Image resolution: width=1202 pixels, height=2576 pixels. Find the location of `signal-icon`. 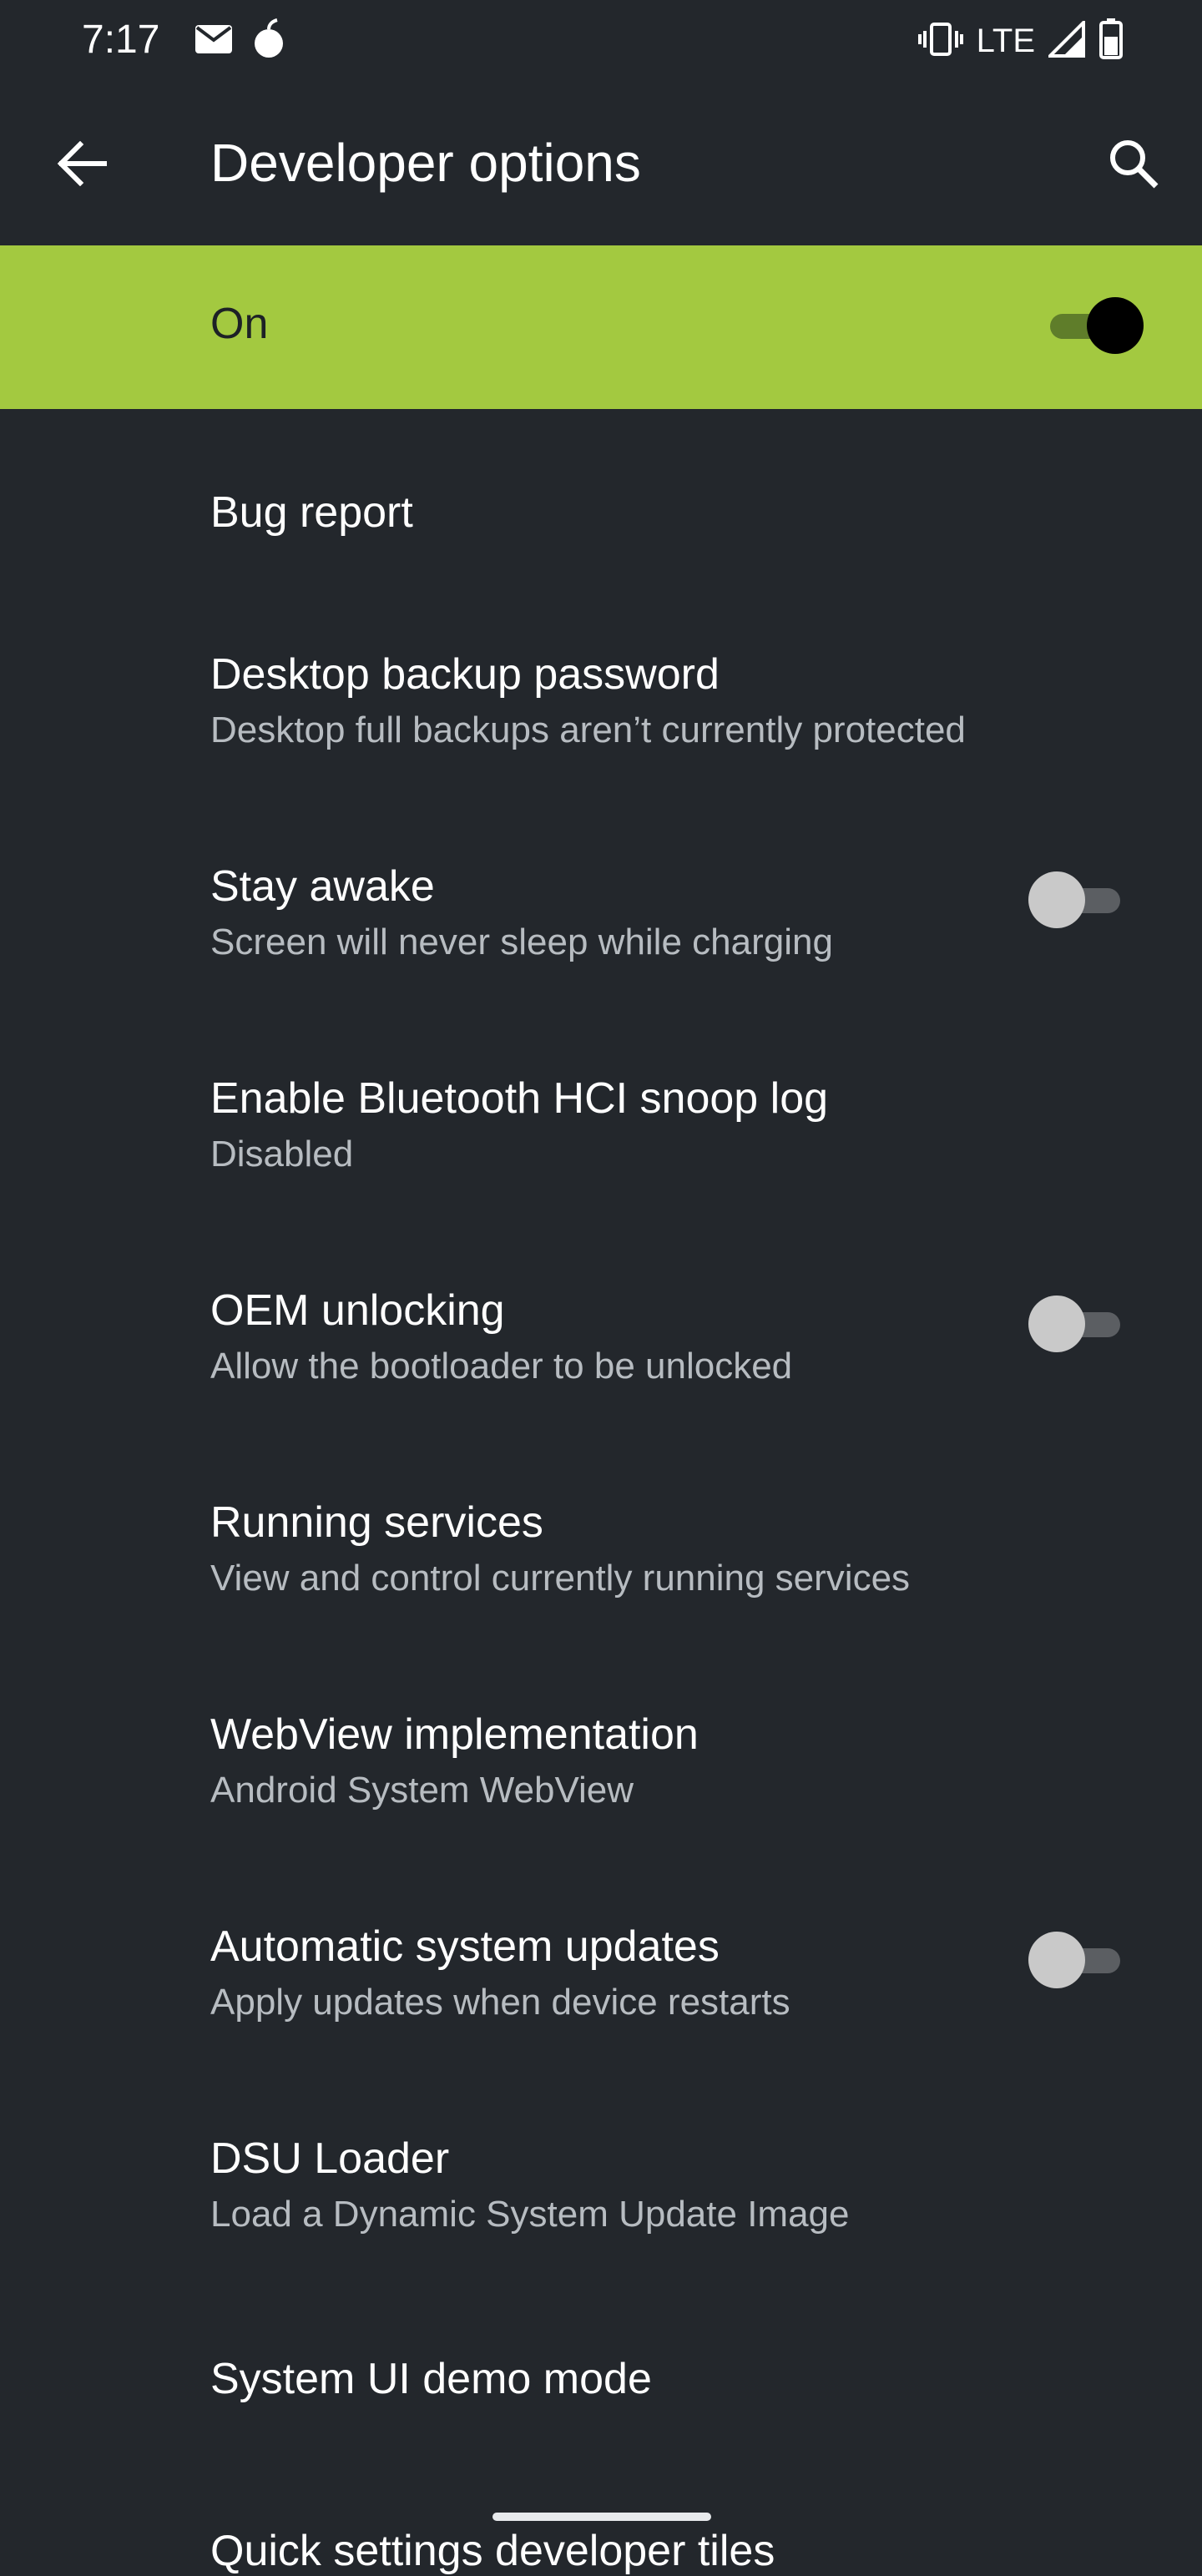

signal-icon is located at coordinates (1066, 40).